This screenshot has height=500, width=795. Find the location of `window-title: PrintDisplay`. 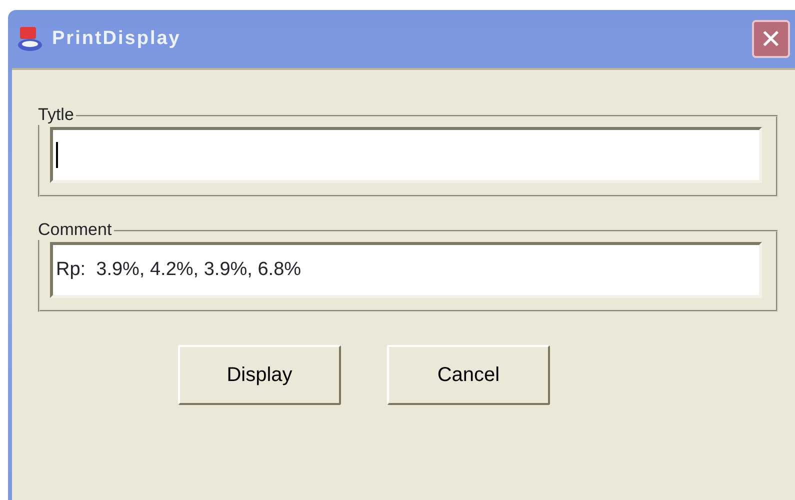

window-title: PrintDisplay is located at coordinates (116, 38).